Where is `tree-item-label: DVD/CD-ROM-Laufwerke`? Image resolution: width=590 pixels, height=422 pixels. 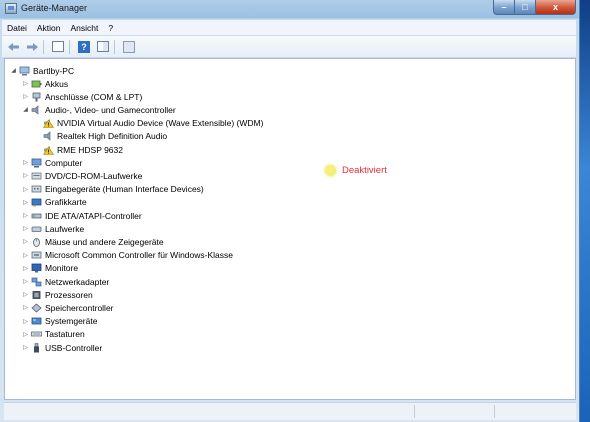
tree-item-label: DVD/CD-ROM-Laufwerke is located at coordinates (94, 175).